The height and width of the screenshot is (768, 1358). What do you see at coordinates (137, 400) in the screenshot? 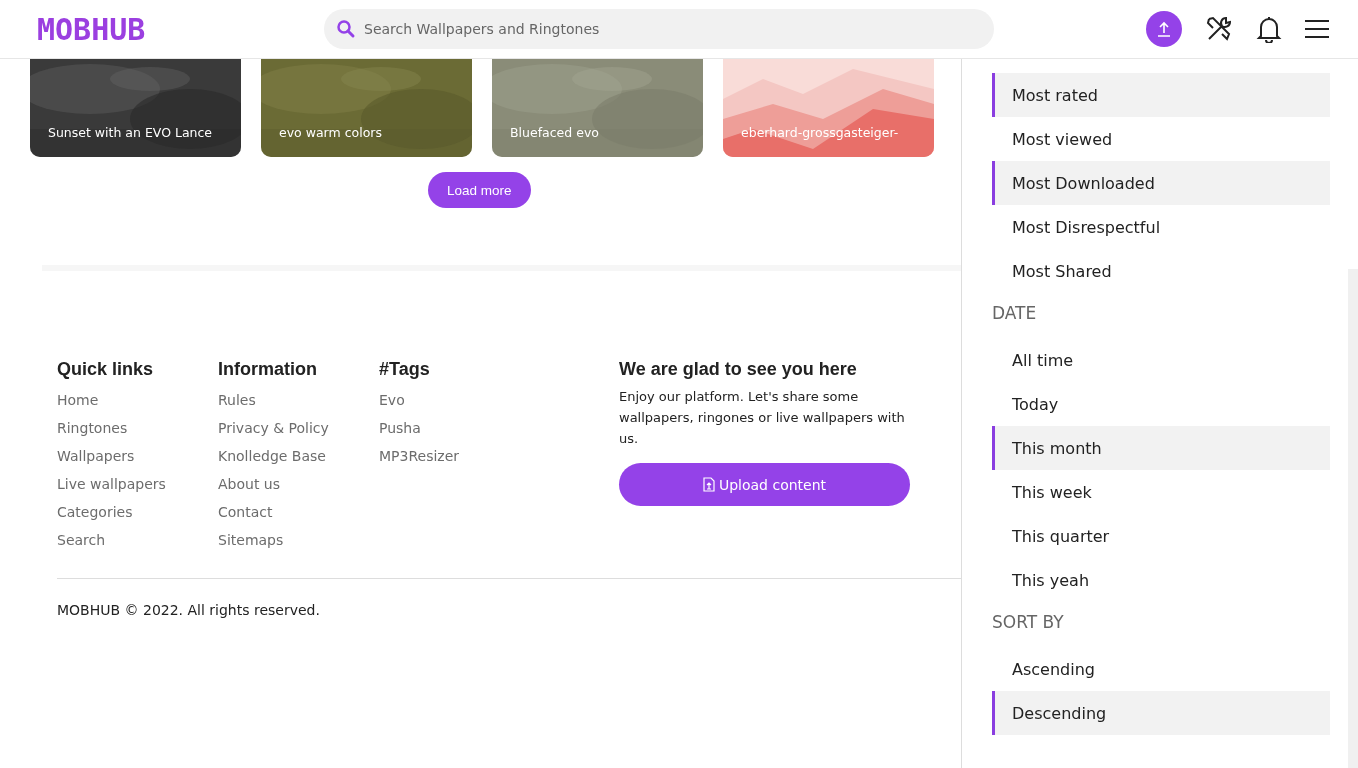
I see `footer-link: Home` at bounding box center [137, 400].